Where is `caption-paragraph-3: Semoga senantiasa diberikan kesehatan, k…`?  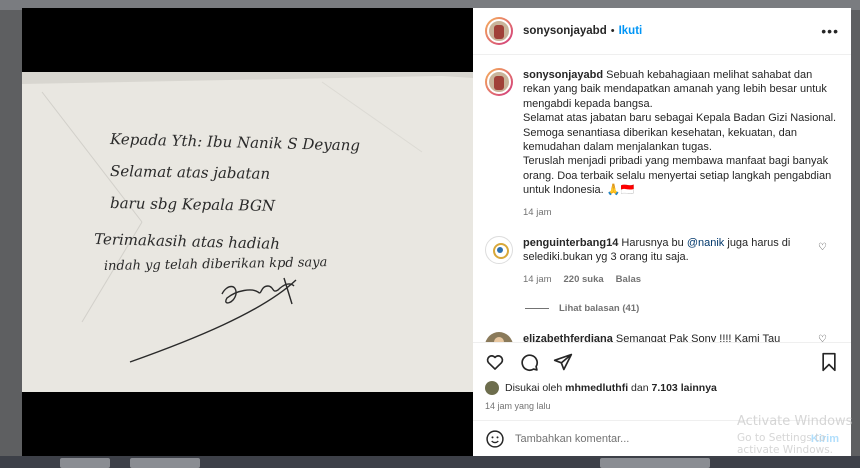 caption-paragraph-3: Semoga senantiasa diberikan kesehatan, k… is located at coordinates (660, 140).